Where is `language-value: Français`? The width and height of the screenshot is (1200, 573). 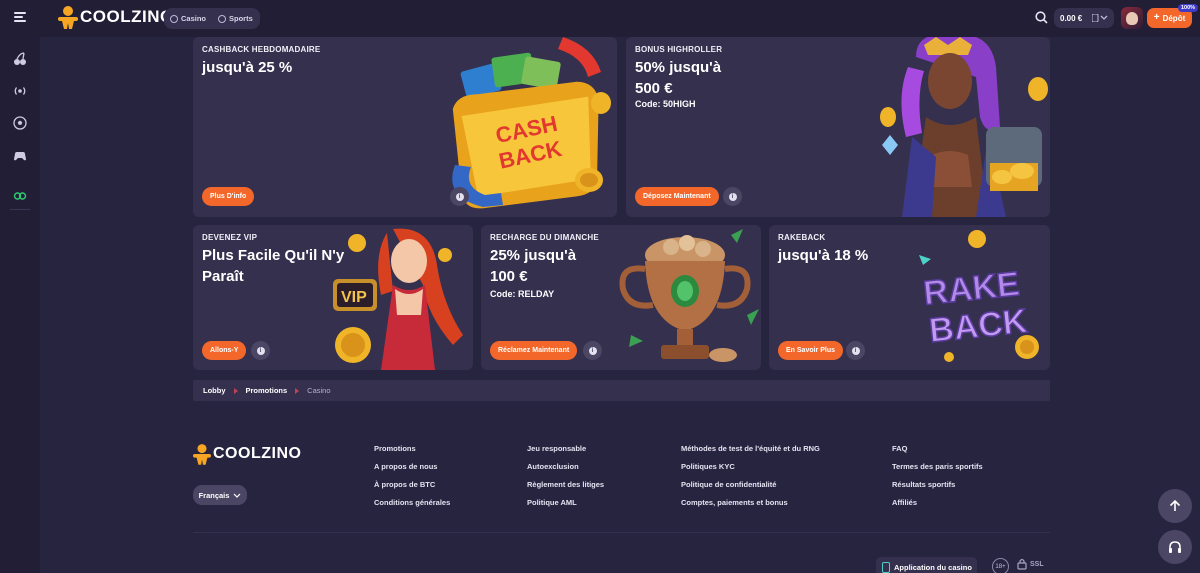
language-value: Français is located at coordinates (214, 495).